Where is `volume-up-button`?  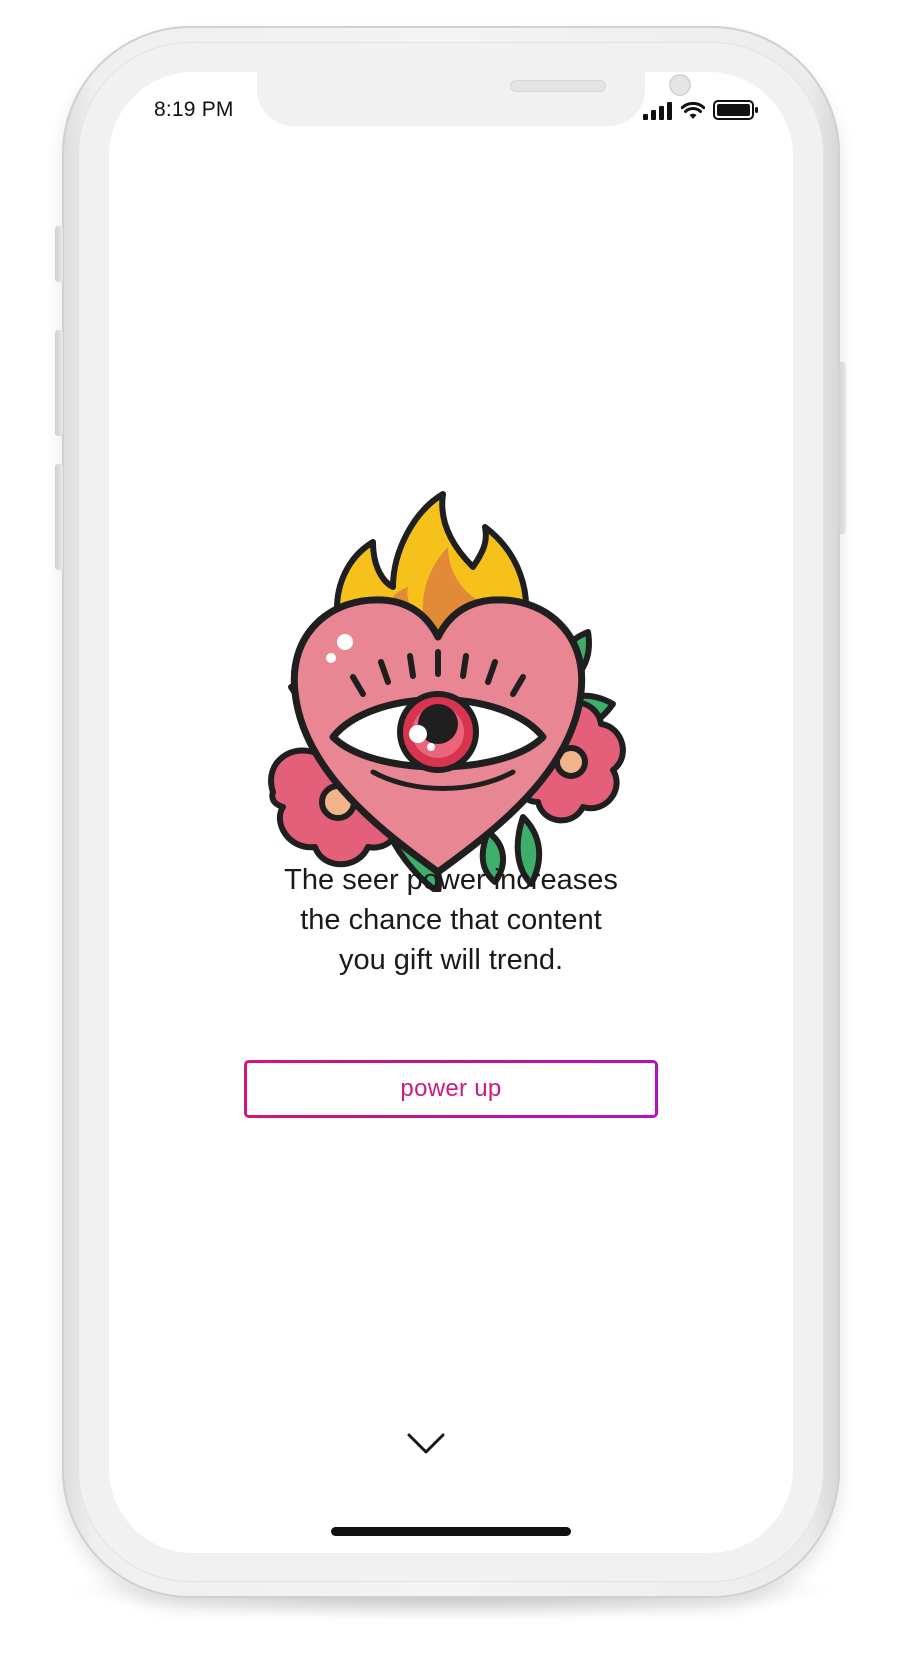 volume-up-button is located at coordinates (59, 383).